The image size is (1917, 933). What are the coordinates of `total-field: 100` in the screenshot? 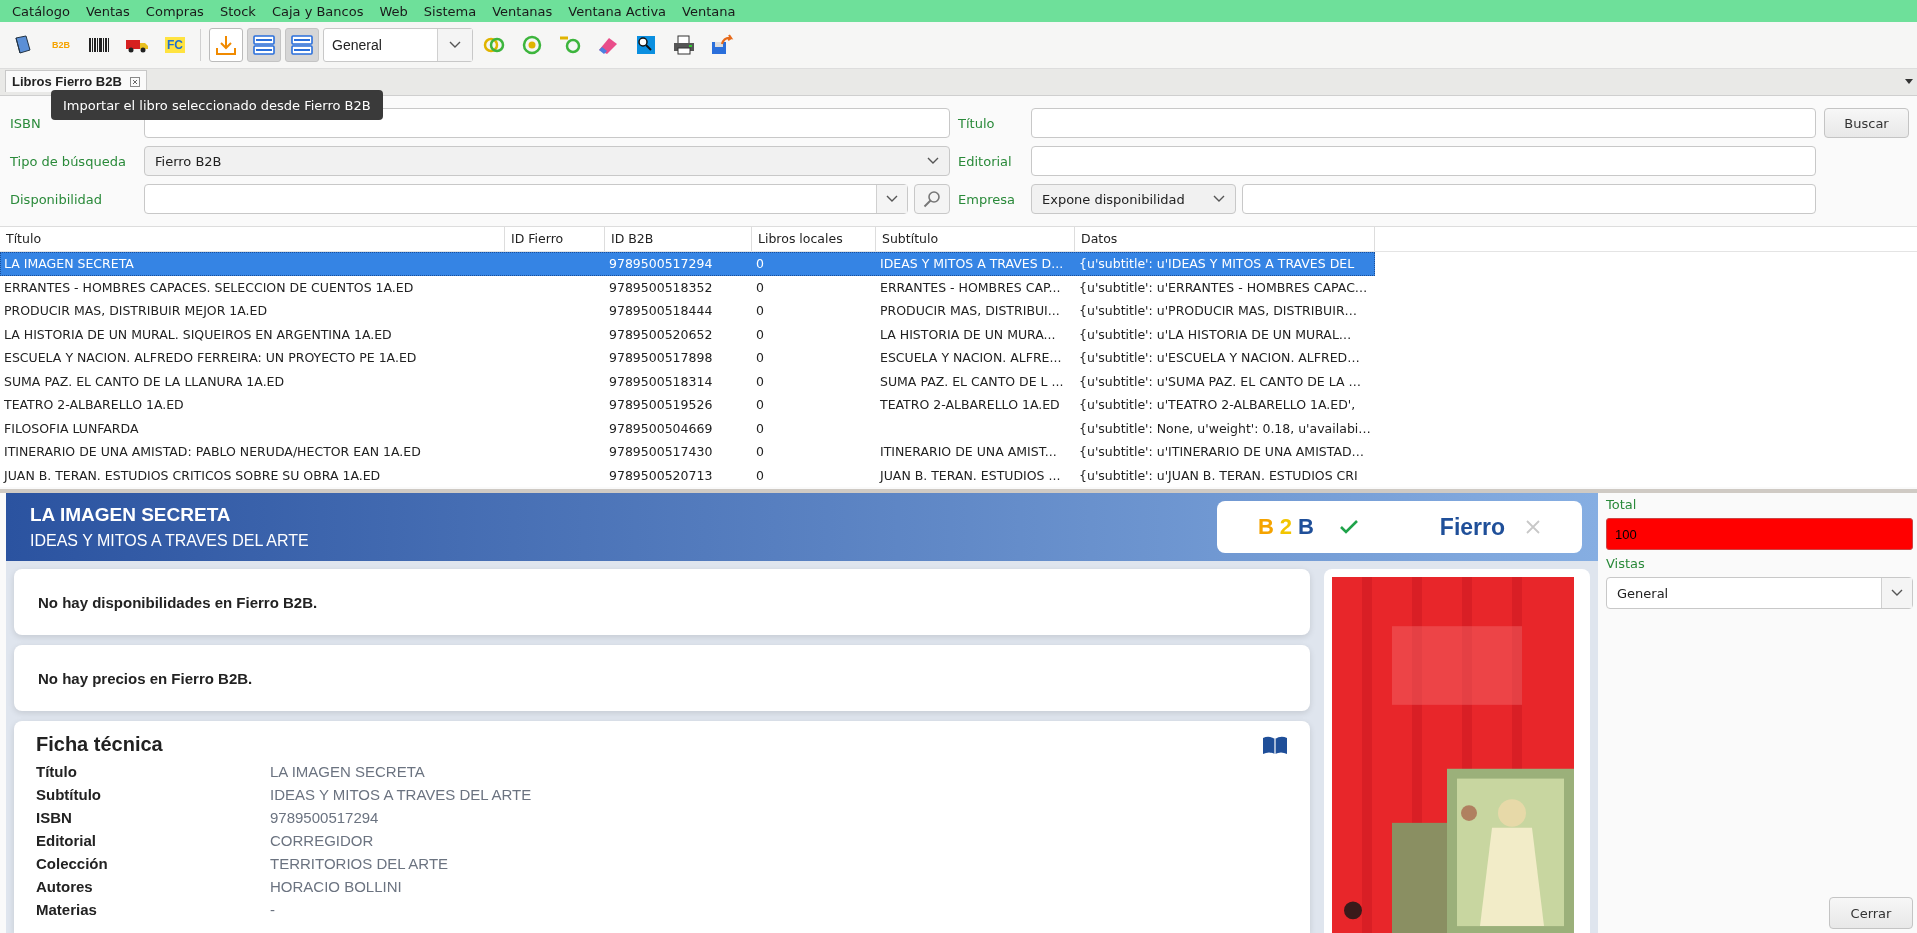 It's located at (1759, 534).